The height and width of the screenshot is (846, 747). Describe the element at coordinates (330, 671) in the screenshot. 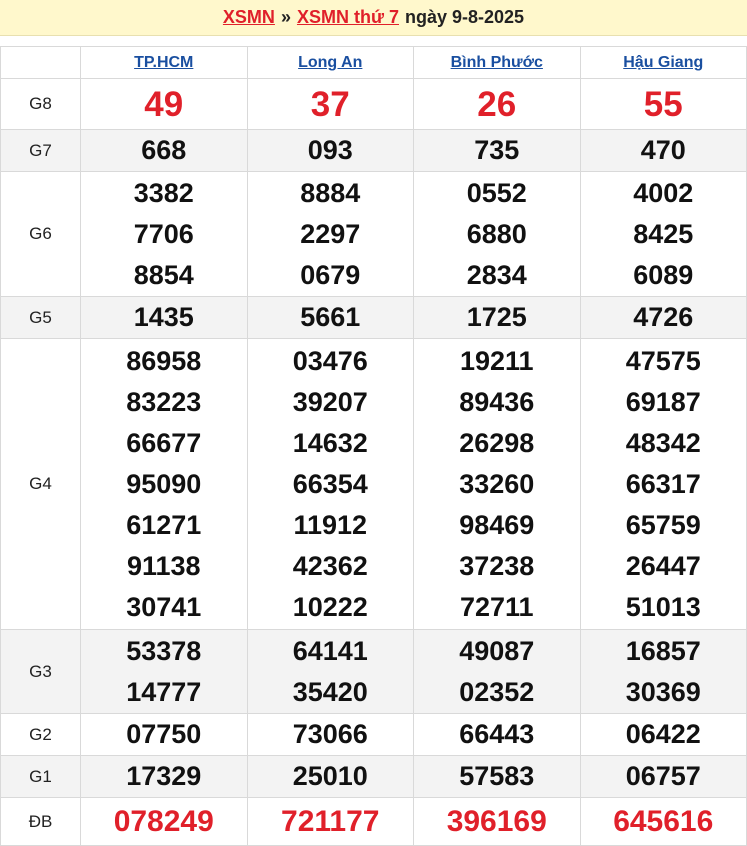

I see `prize-cell: 64141 35420` at that location.